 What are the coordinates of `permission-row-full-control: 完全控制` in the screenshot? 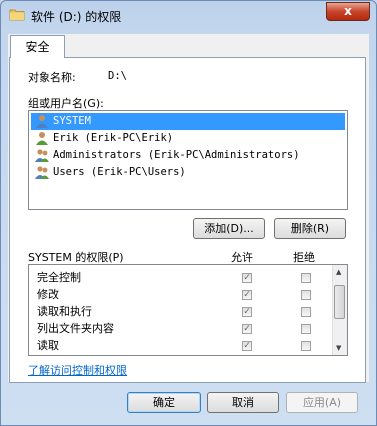 It's located at (59, 277).